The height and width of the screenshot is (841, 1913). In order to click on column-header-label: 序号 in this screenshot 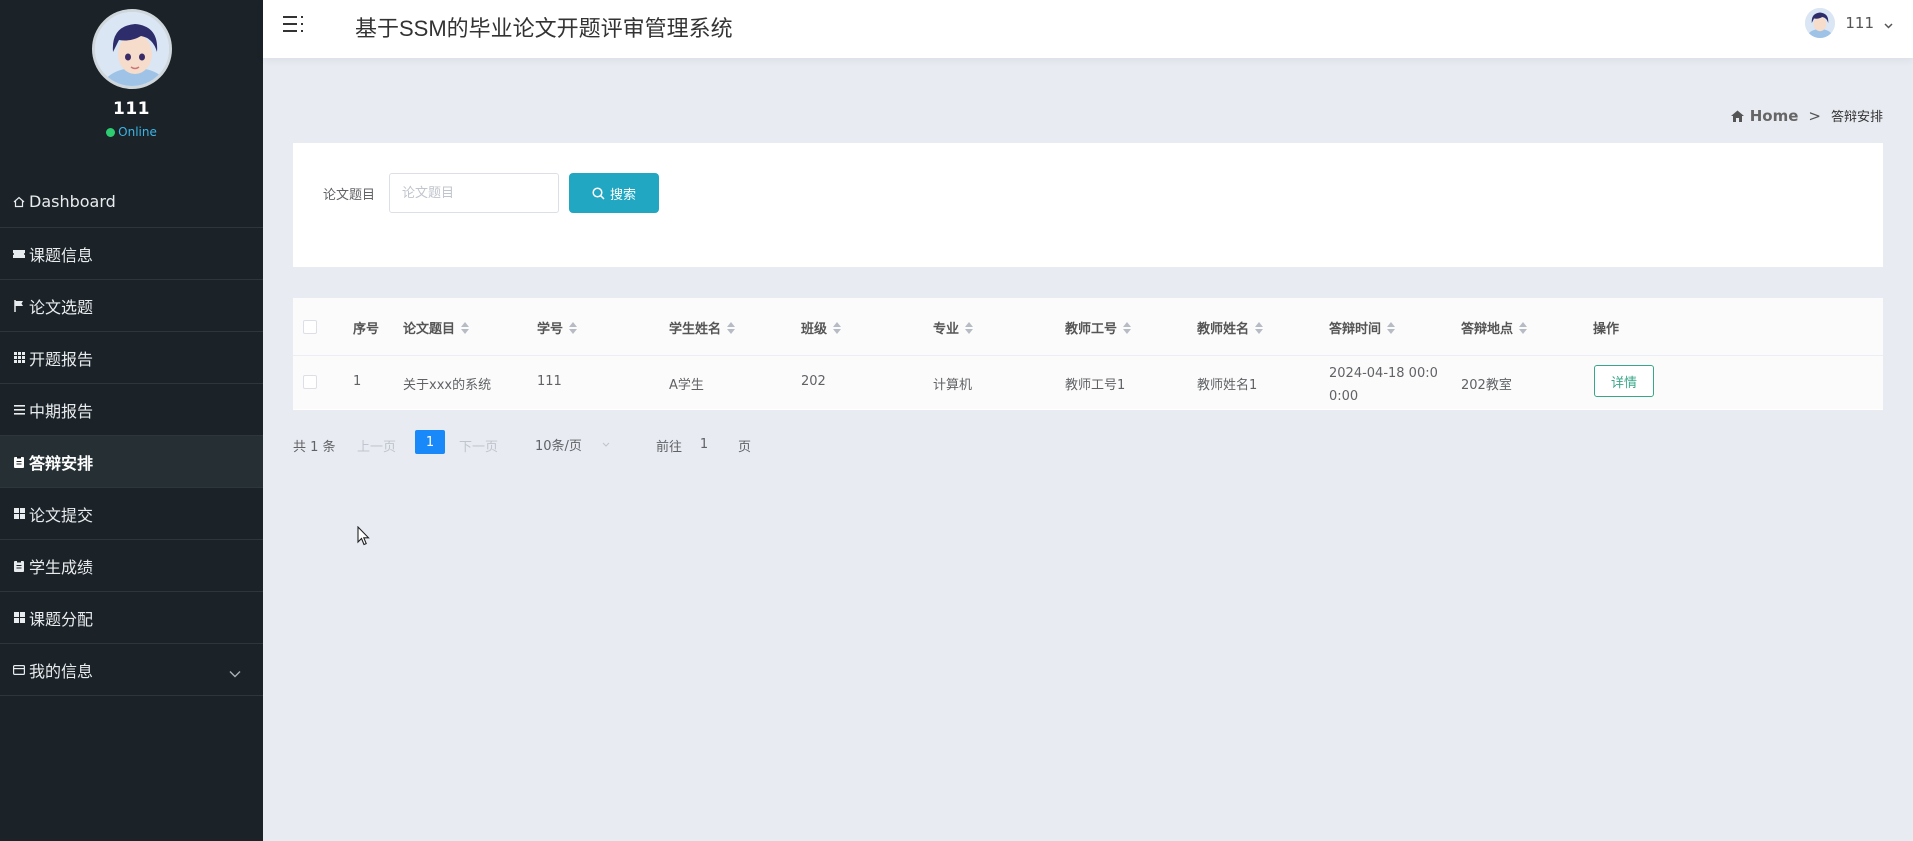, I will do `click(366, 329)`.